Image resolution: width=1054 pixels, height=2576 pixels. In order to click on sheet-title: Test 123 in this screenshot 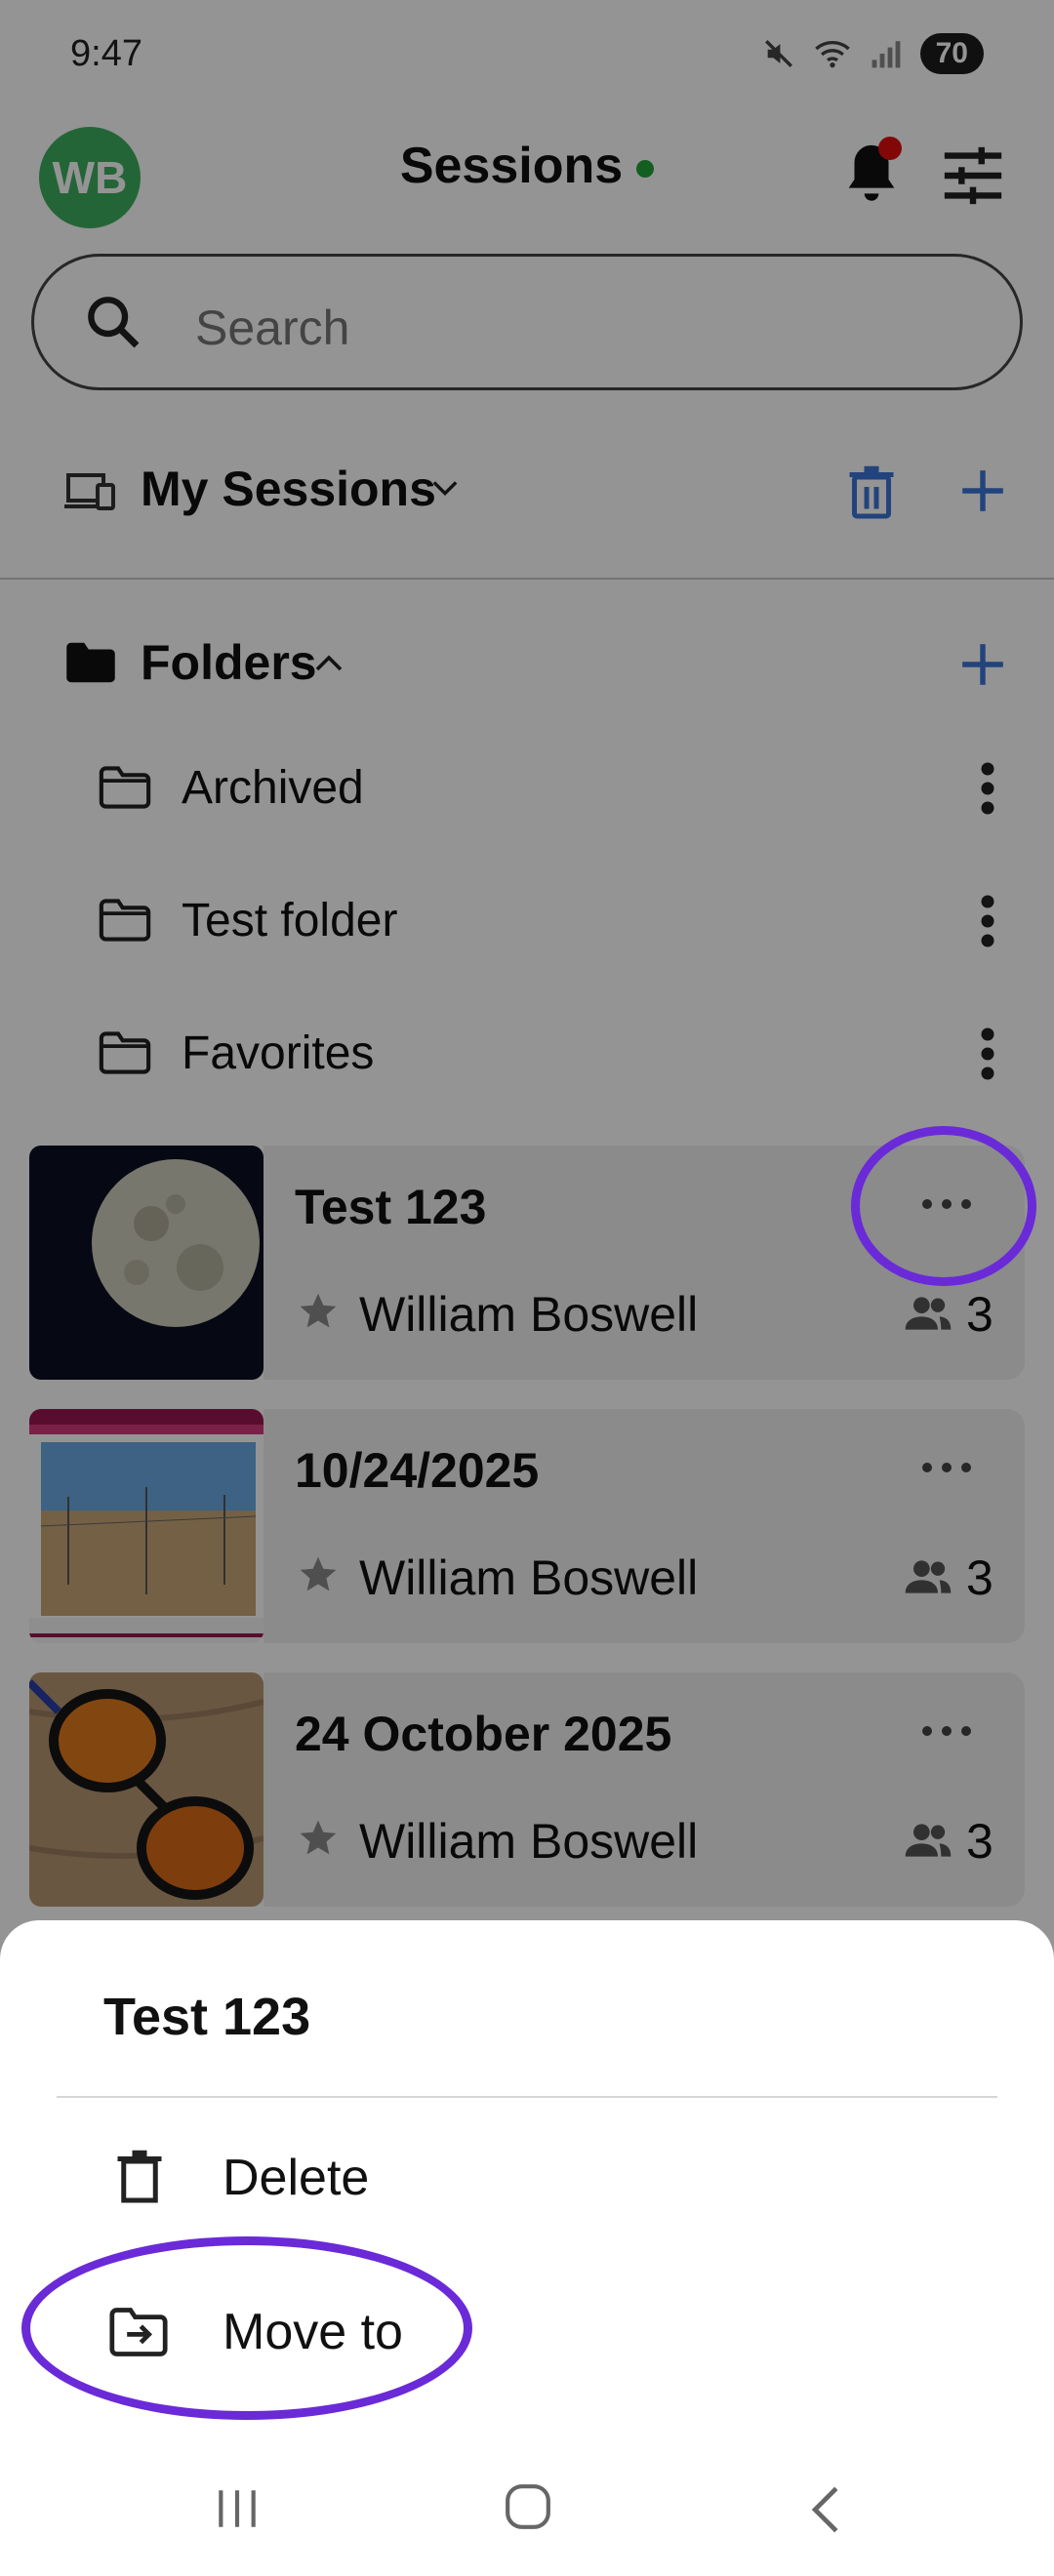, I will do `click(207, 2017)`.